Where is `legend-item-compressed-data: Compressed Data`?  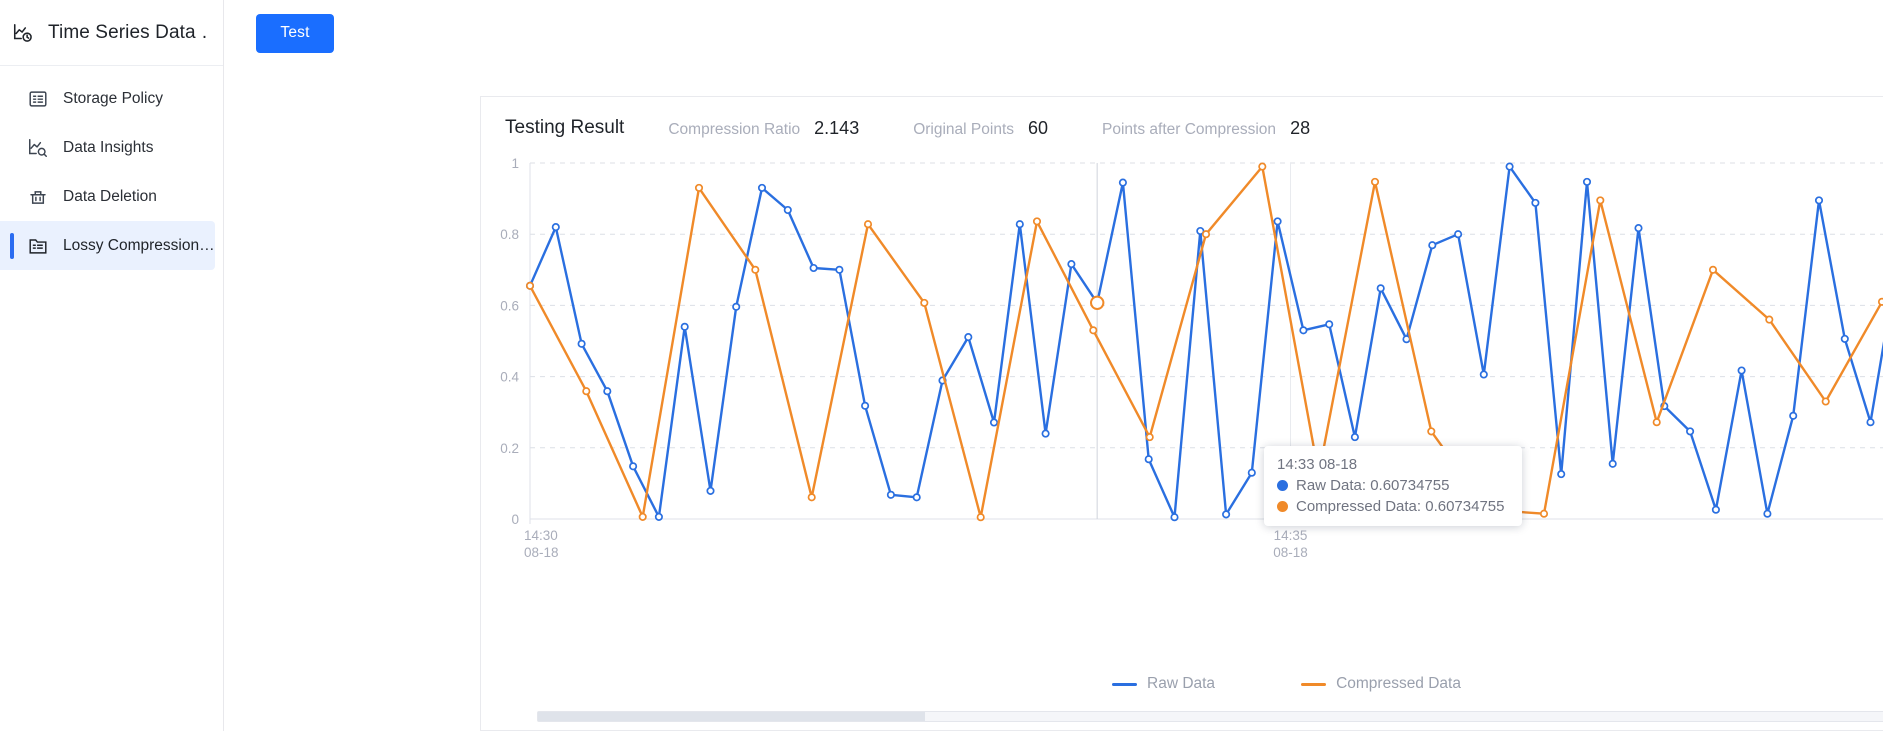 legend-item-compressed-data: Compressed Data is located at coordinates (1381, 684).